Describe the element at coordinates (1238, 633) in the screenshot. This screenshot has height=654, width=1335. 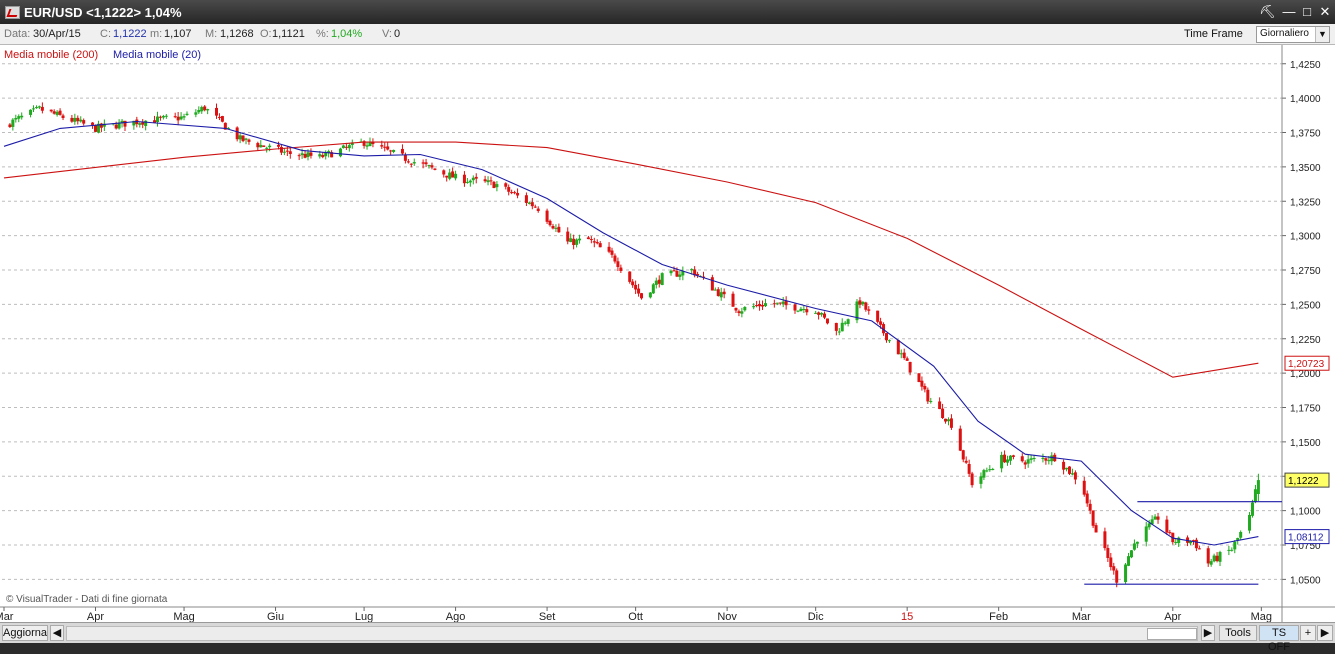
I see `tools-button: Tools` at that location.